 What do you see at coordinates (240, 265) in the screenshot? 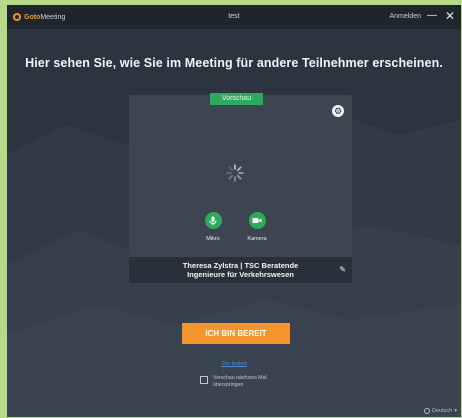
I see `participant-name-line1: Theresa Zylstra | TSC Beratende` at bounding box center [240, 265].